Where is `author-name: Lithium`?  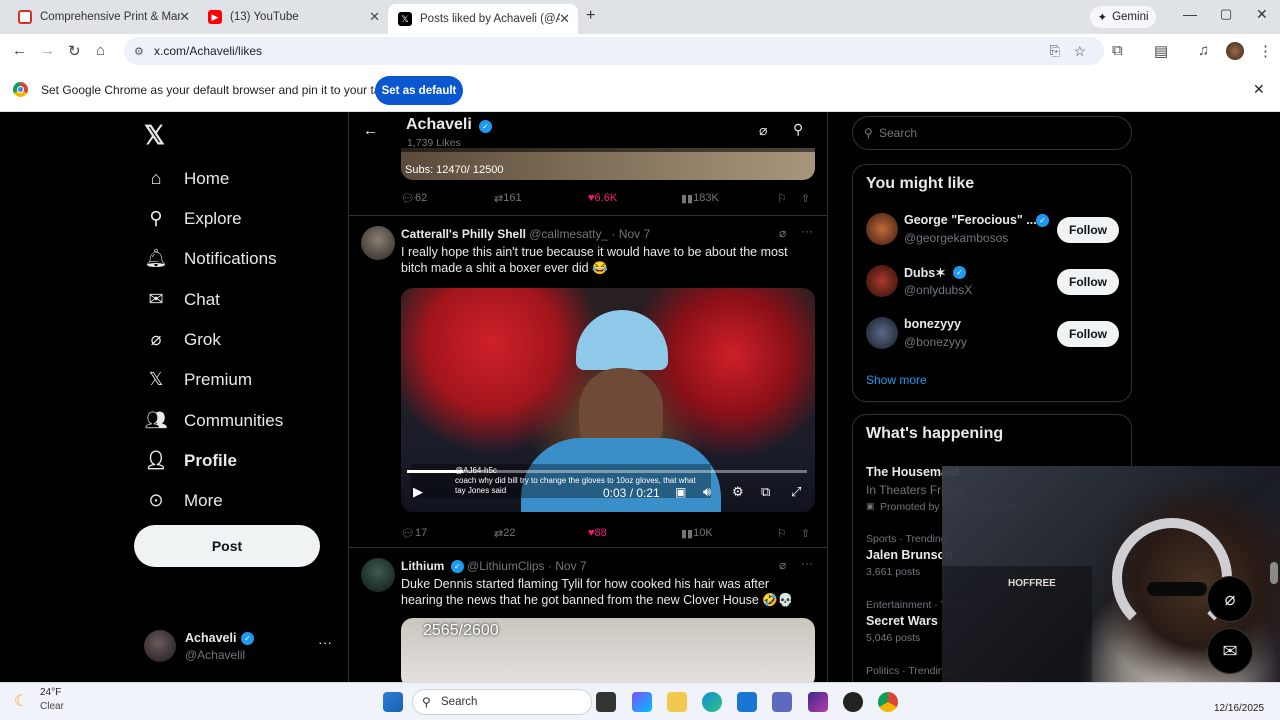 author-name: Lithium is located at coordinates (422, 566).